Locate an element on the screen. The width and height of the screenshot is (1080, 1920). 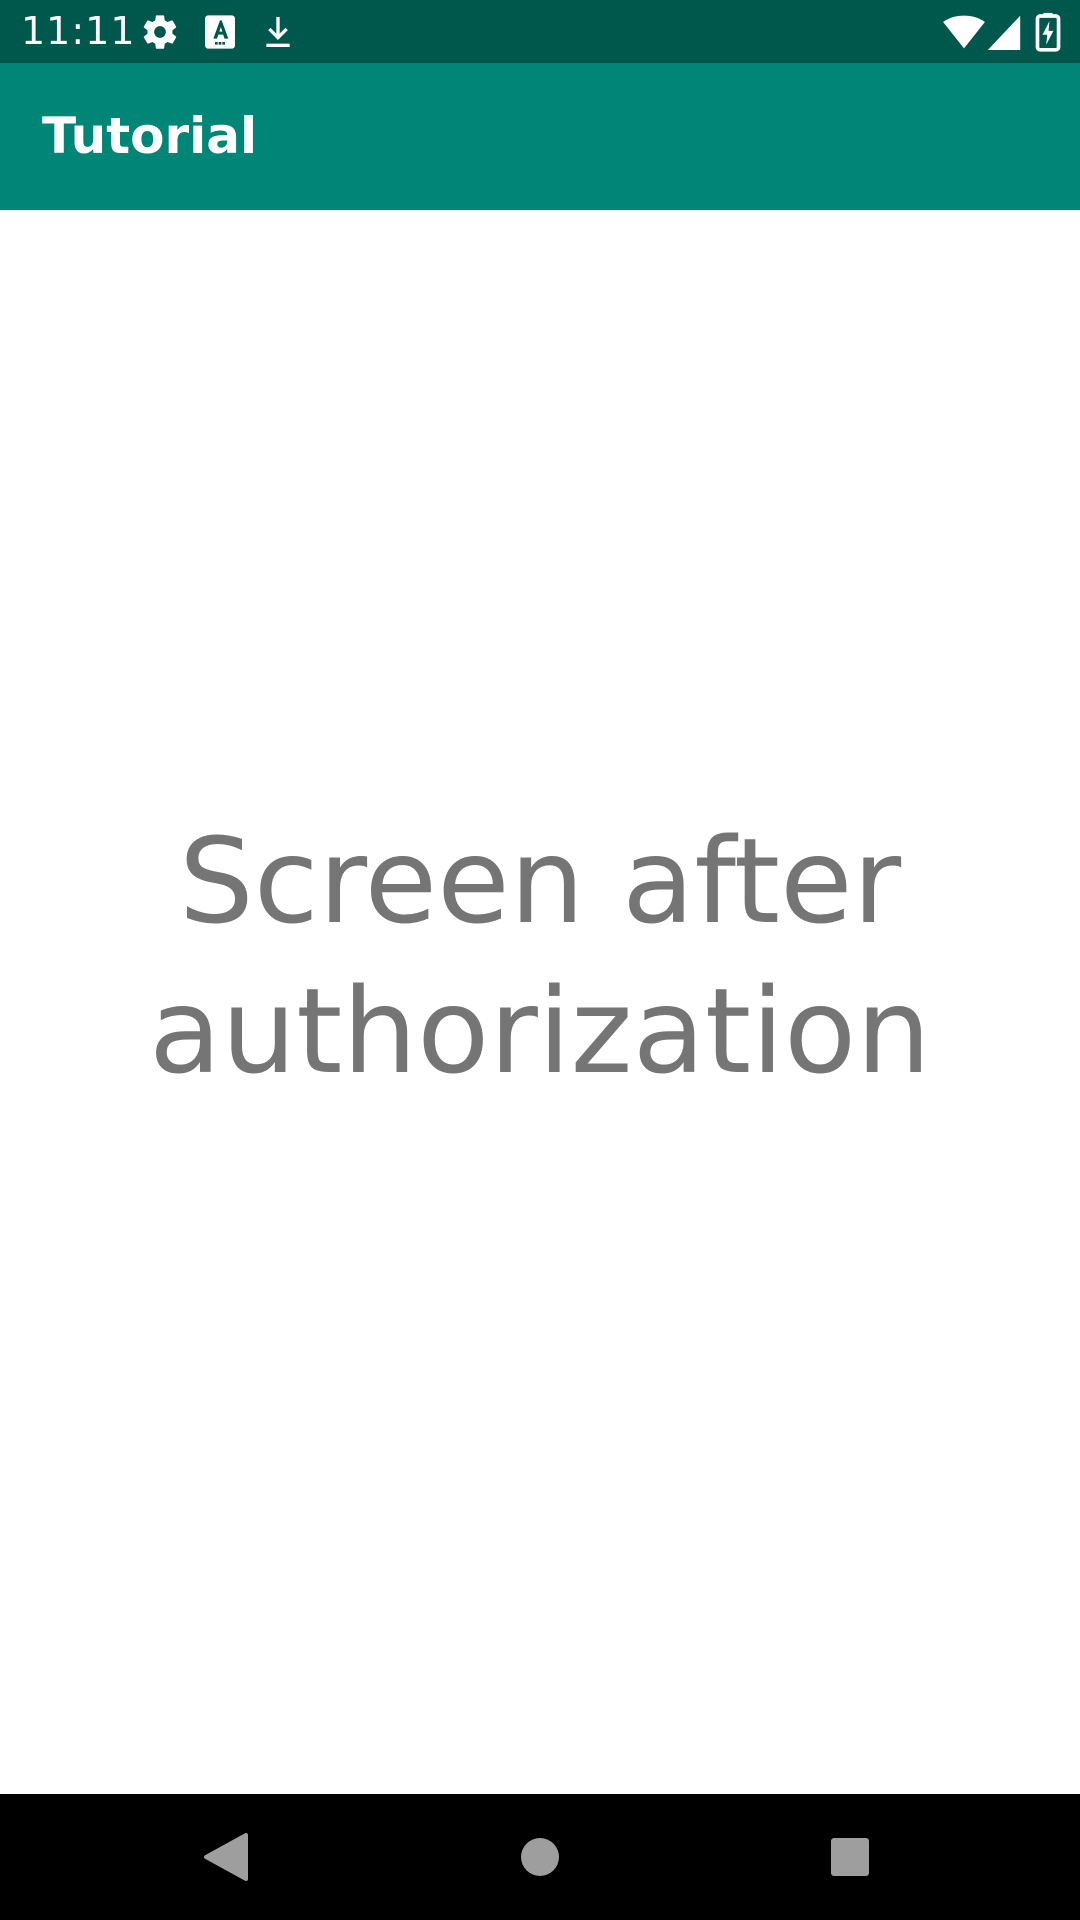
navigation-bar is located at coordinates (540, 1857).